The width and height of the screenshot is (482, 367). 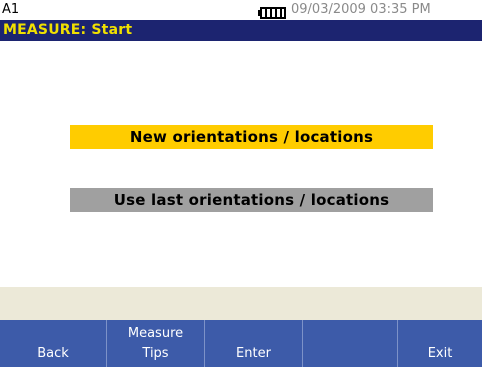 I want to click on empty-softkey, so click(x=350, y=343).